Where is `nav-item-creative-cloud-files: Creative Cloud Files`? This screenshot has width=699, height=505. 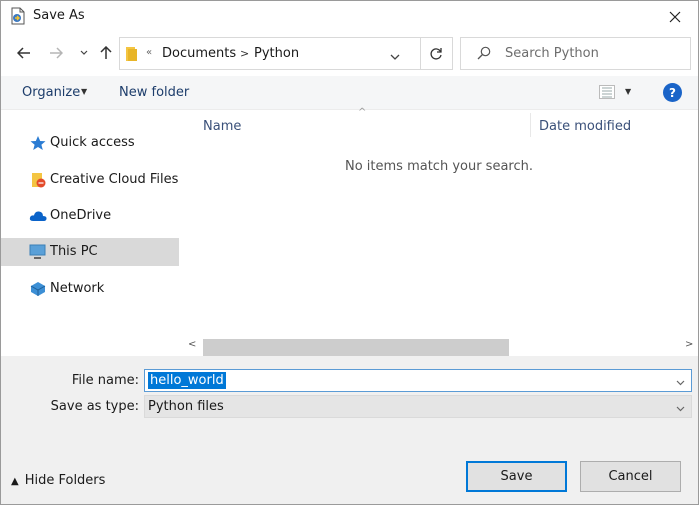 nav-item-creative-cloud-files: Creative Cloud Files is located at coordinates (90, 180).